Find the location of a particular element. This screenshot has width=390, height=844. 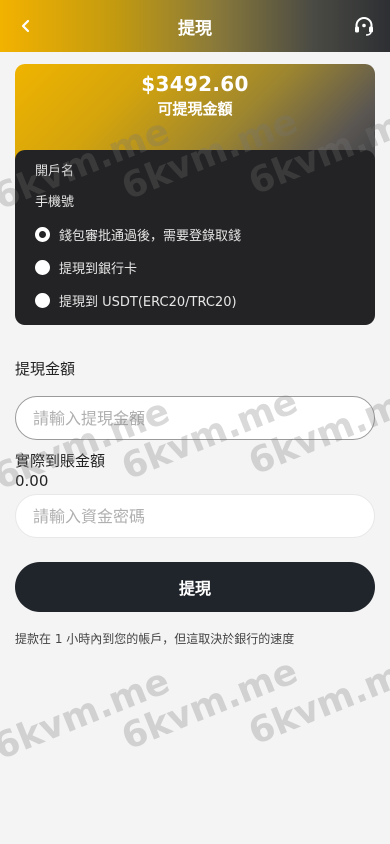

option-label: 提現到 USDT(ERC20/TRC20) is located at coordinates (148, 302).